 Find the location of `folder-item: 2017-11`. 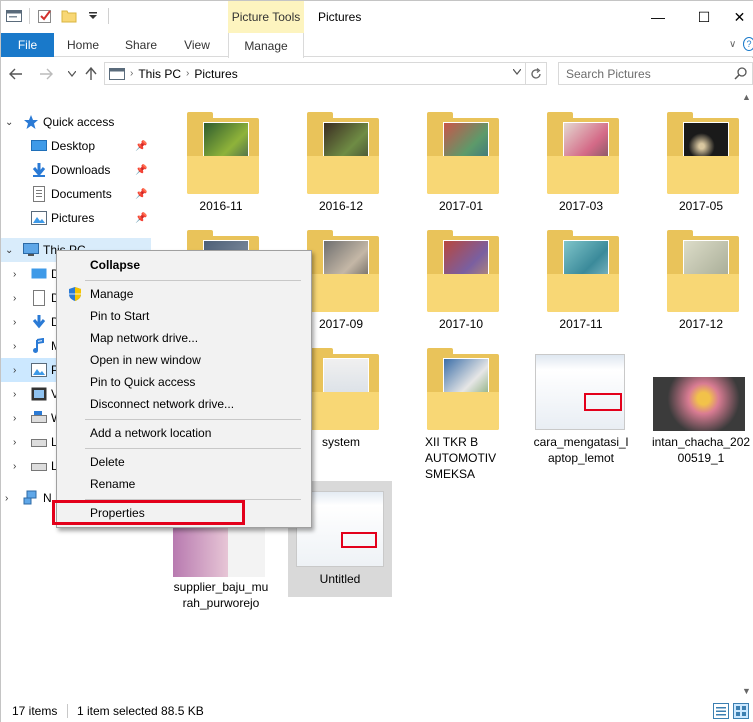

folder-item: 2017-11 is located at coordinates (581, 281).